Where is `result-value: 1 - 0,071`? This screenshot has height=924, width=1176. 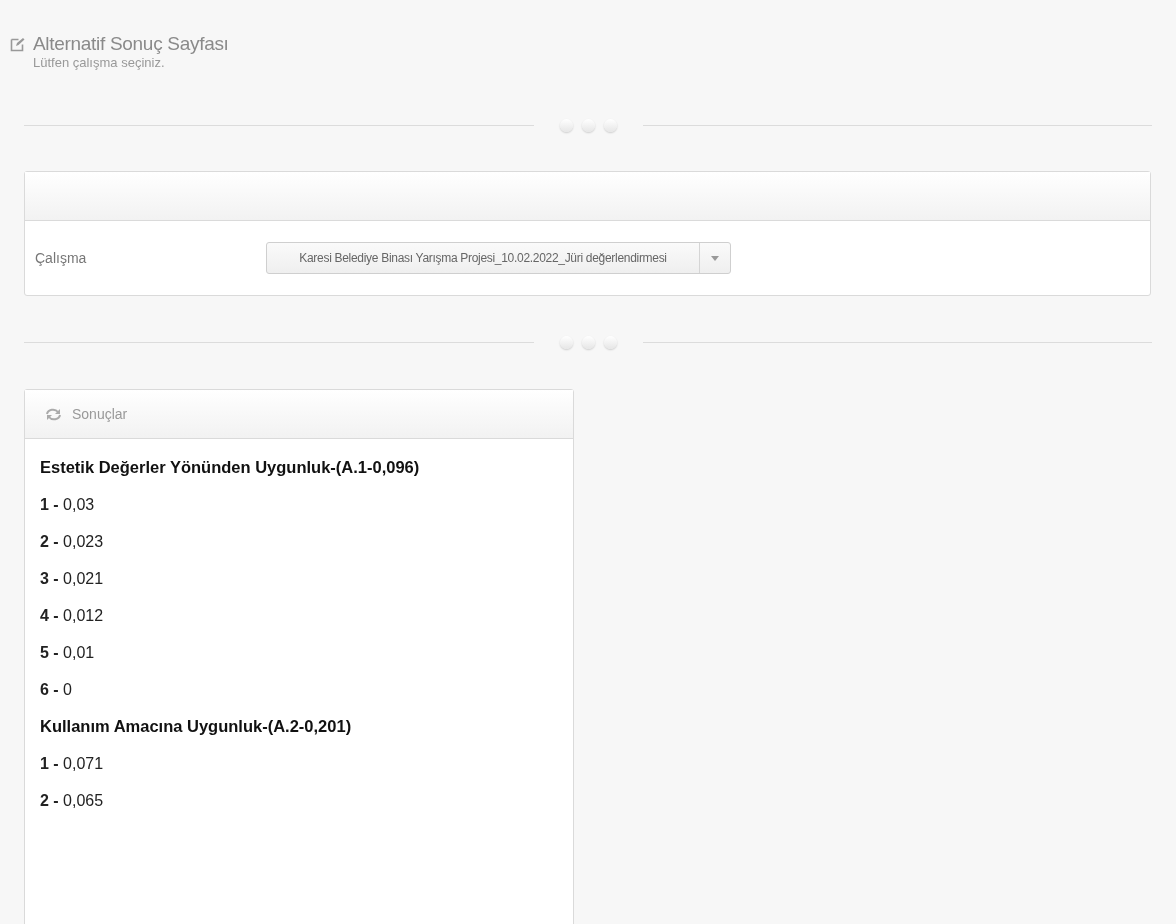
result-value: 1 - 0,071 is located at coordinates (72, 764).